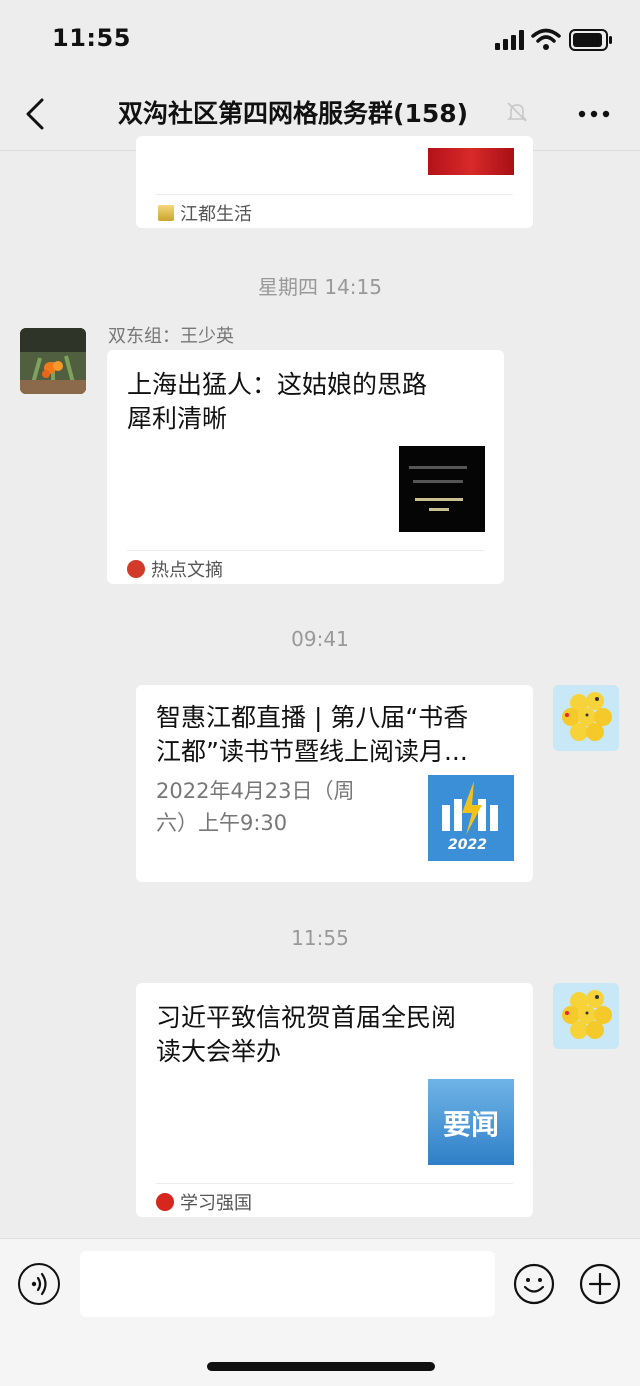 The image size is (640, 1386). I want to click on source-label: 学习强国, so click(204, 1202).